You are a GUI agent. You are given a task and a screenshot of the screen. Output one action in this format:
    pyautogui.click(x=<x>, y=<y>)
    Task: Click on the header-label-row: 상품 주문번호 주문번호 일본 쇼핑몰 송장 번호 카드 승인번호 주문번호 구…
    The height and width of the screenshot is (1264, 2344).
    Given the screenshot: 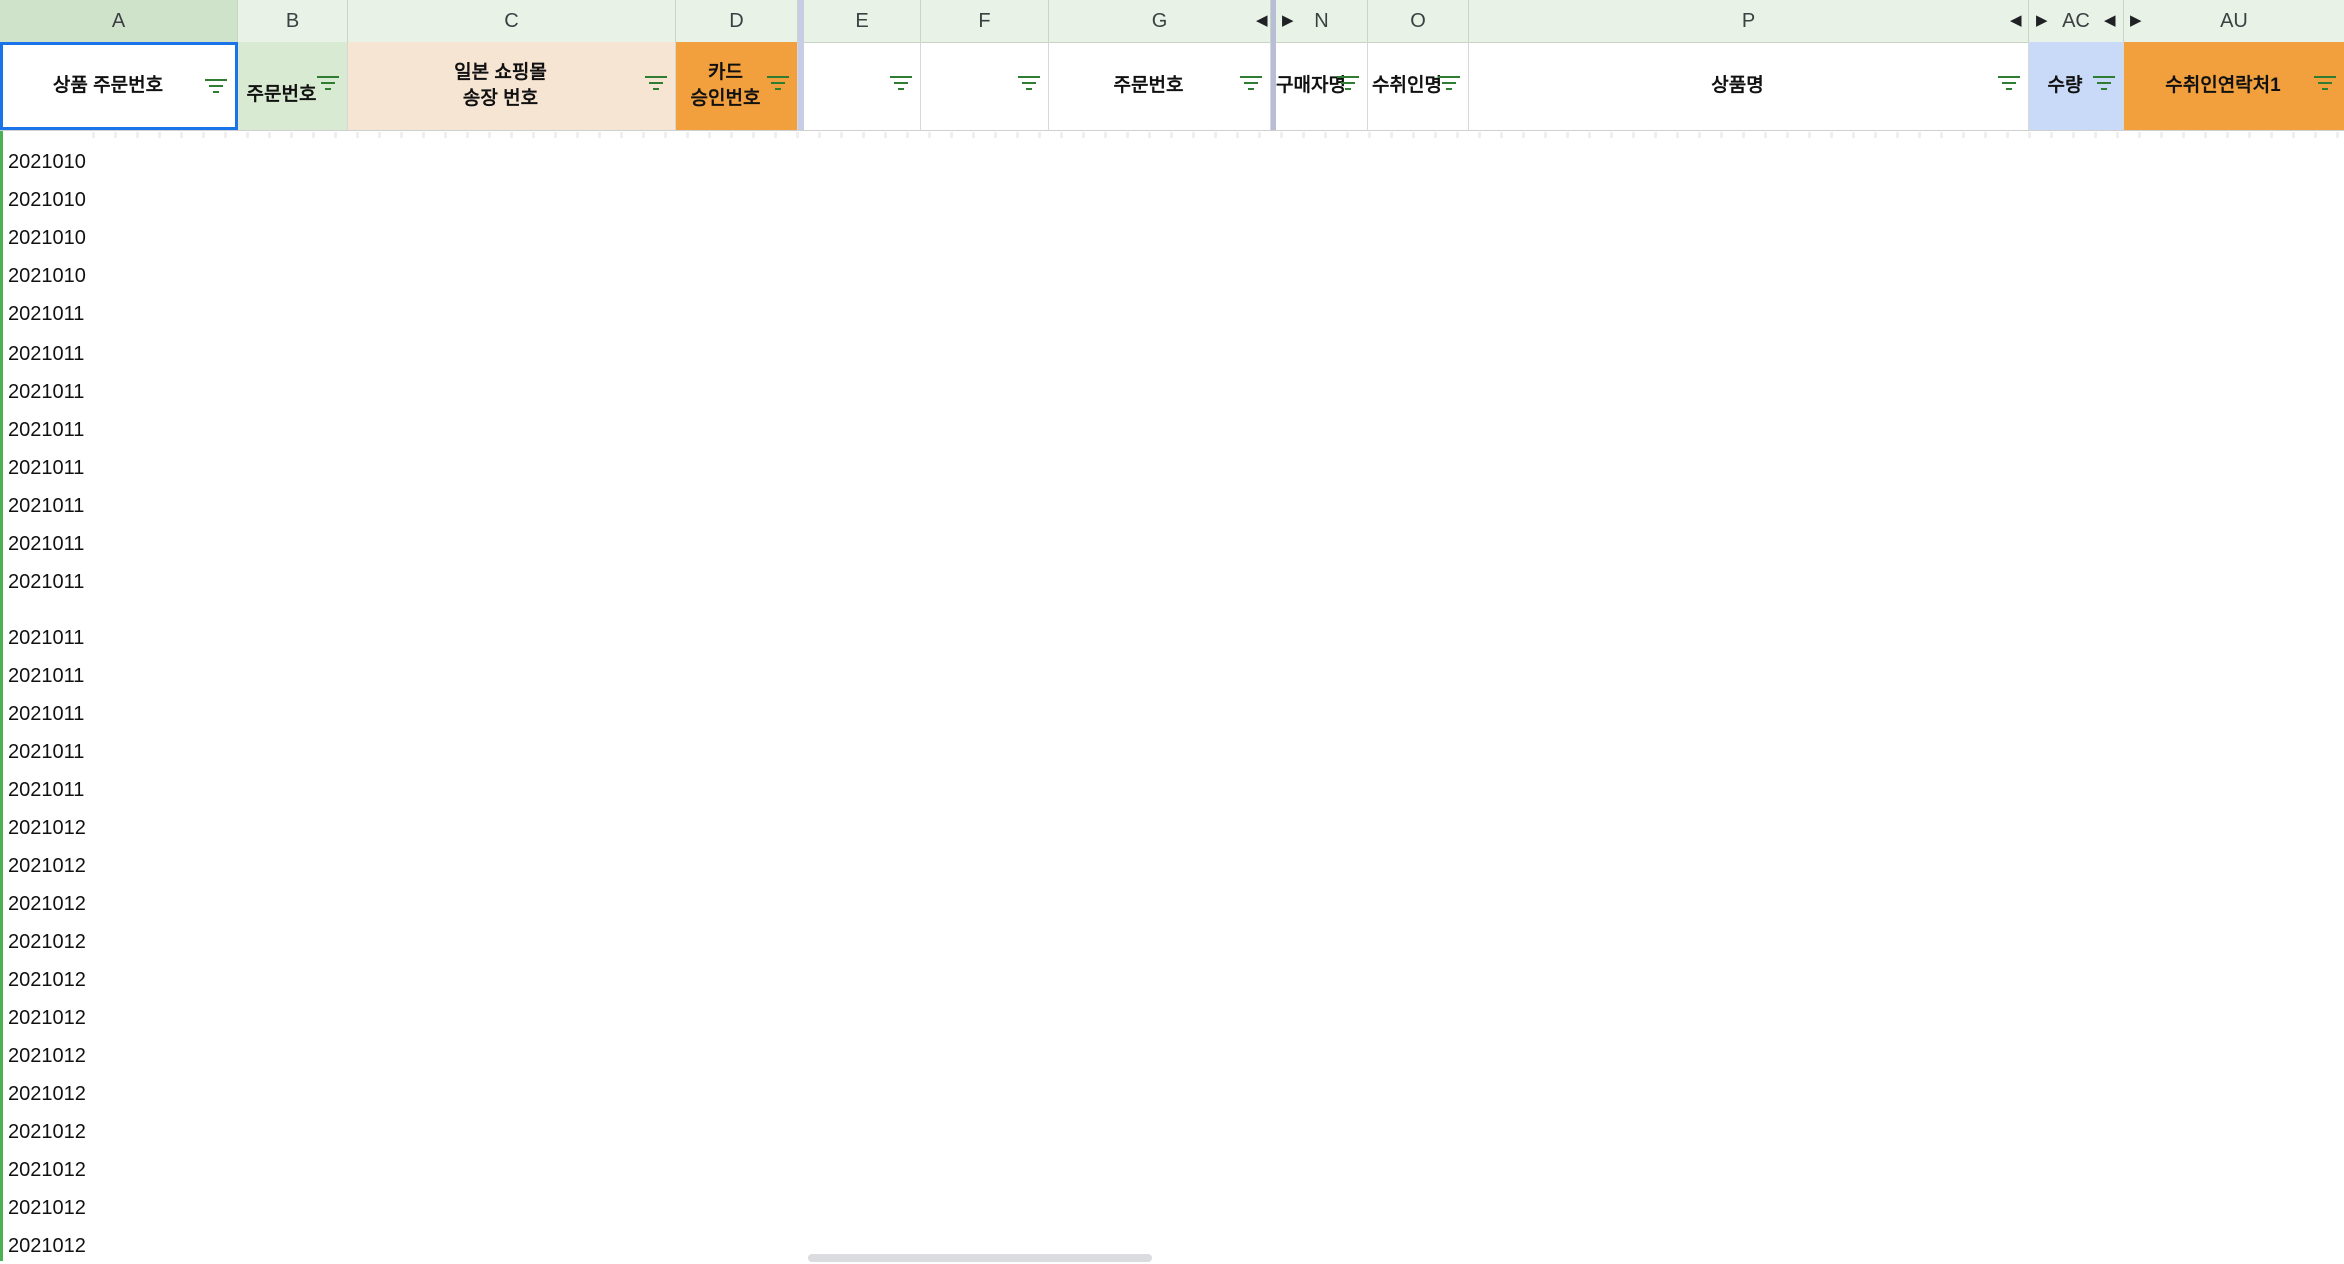 What is the action you would take?
    pyautogui.click(x=1172, y=86)
    